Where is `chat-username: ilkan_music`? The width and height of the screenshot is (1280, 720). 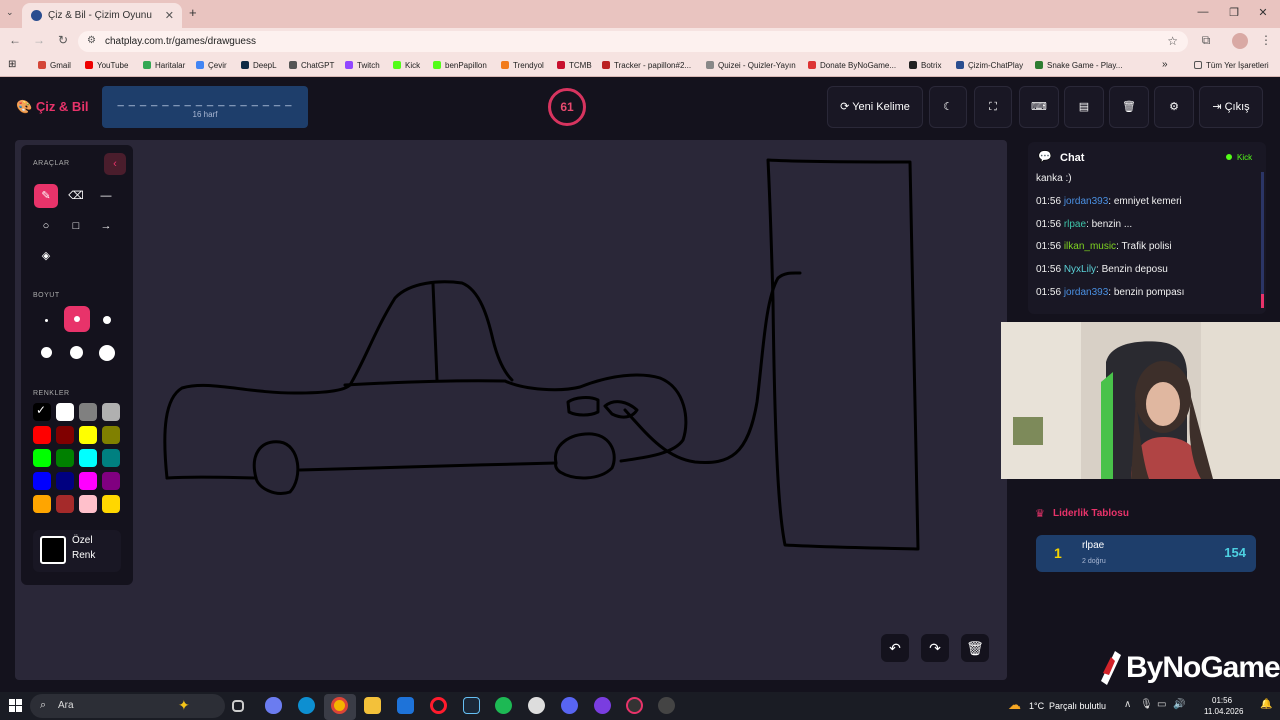
chat-username: ilkan_music is located at coordinates (1090, 246).